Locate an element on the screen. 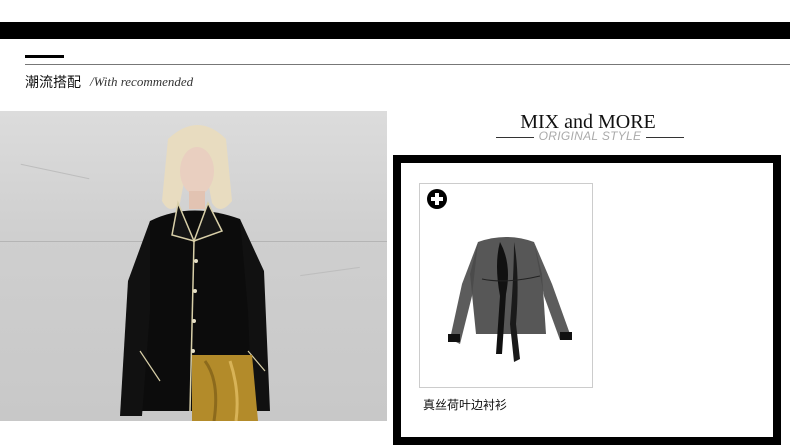 The image size is (790, 445). product-card is located at coordinates (506, 285).